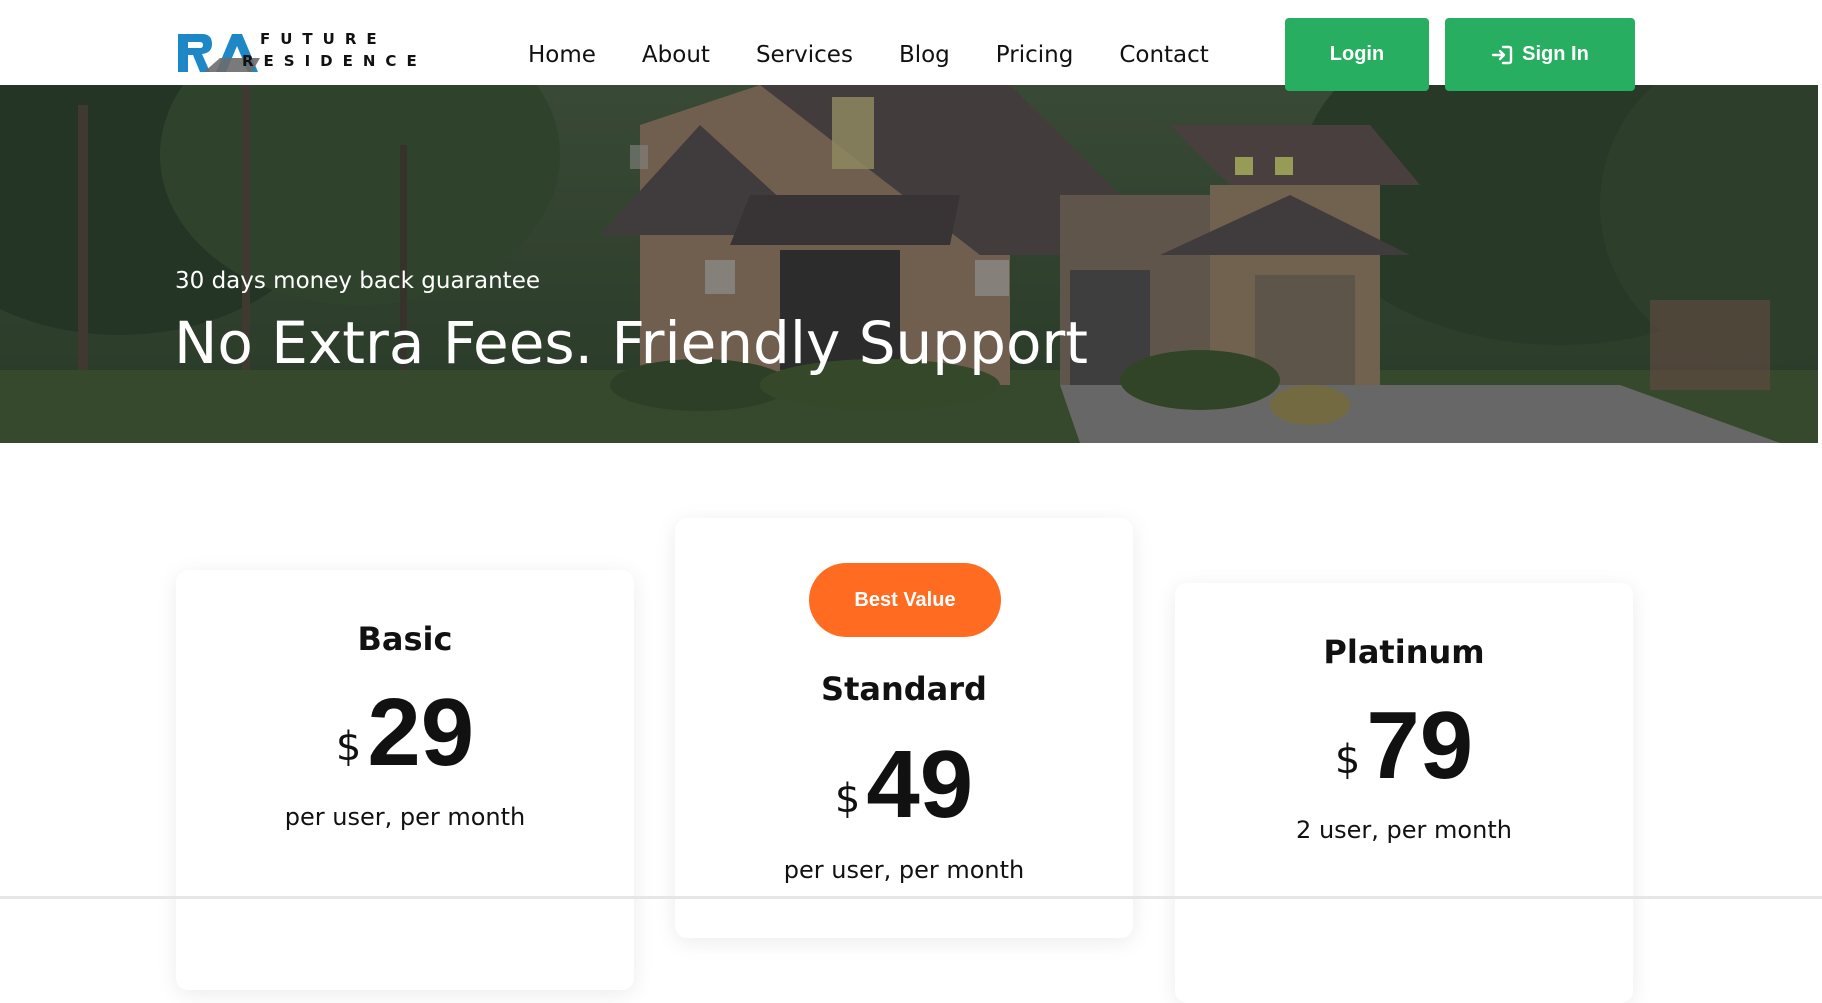 This screenshot has height=1003, width=1822. I want to click on plan-period: 2 user, per month, so click(1404, 830).